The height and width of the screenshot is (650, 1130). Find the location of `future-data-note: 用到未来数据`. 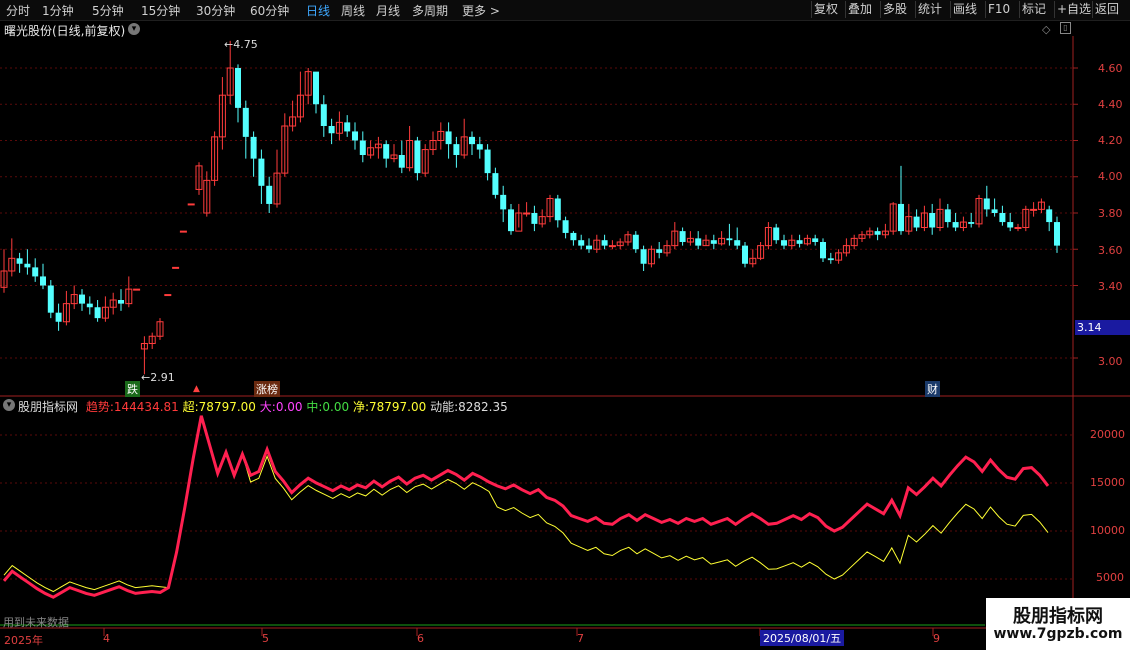

future-data-note: 用到未来数据 is located at coordinates (36, 622).